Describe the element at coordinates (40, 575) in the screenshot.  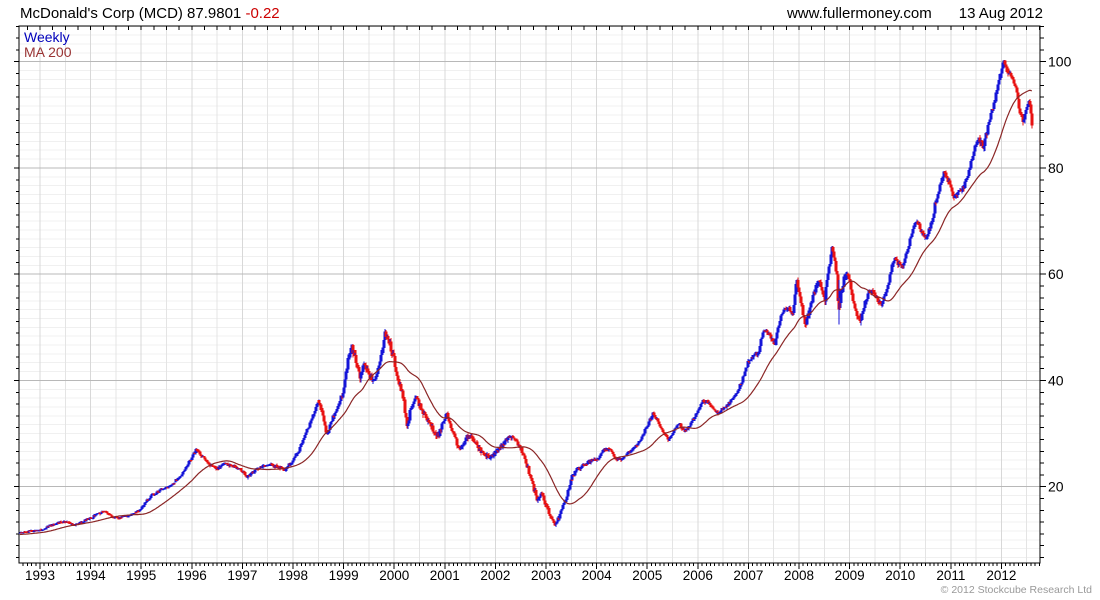
I see `svg-text: 1993` at that location.